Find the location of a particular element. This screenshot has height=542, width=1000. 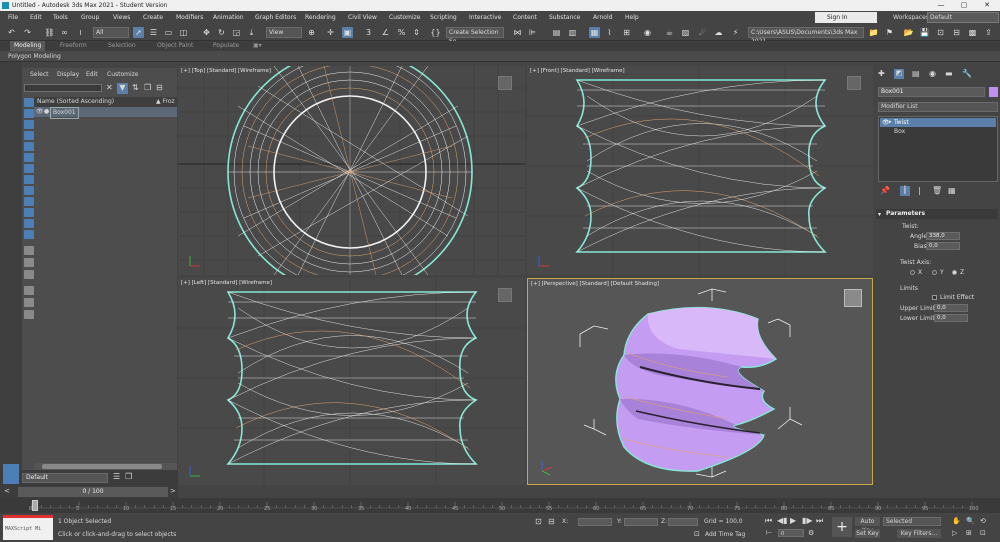

stack-item-twist: 👁 ▸ Twist is located at coordinates (938, 122).